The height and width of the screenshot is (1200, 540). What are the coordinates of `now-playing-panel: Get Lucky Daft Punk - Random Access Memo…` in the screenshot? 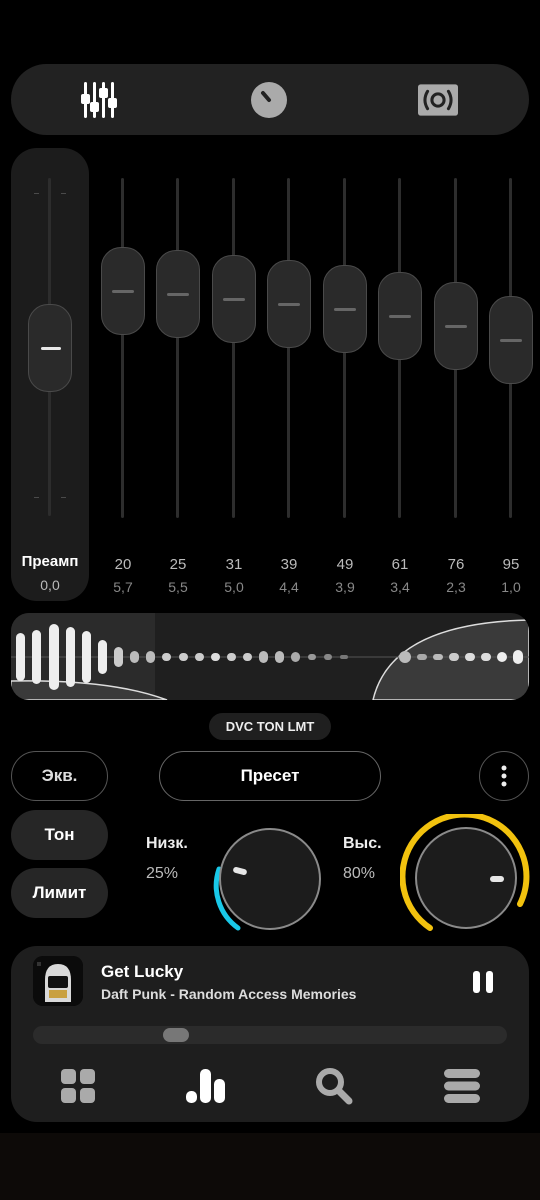 It's located at (270, 1034).